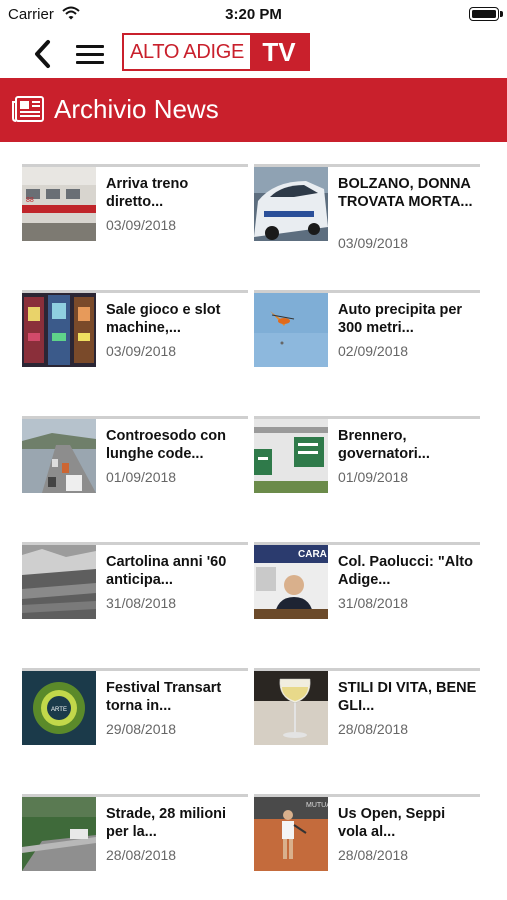 Image resolution: width=507 pixels, height=900 pixels. I want to click on nav-bar: ALTO ADIGE TV, so click(253, 54).